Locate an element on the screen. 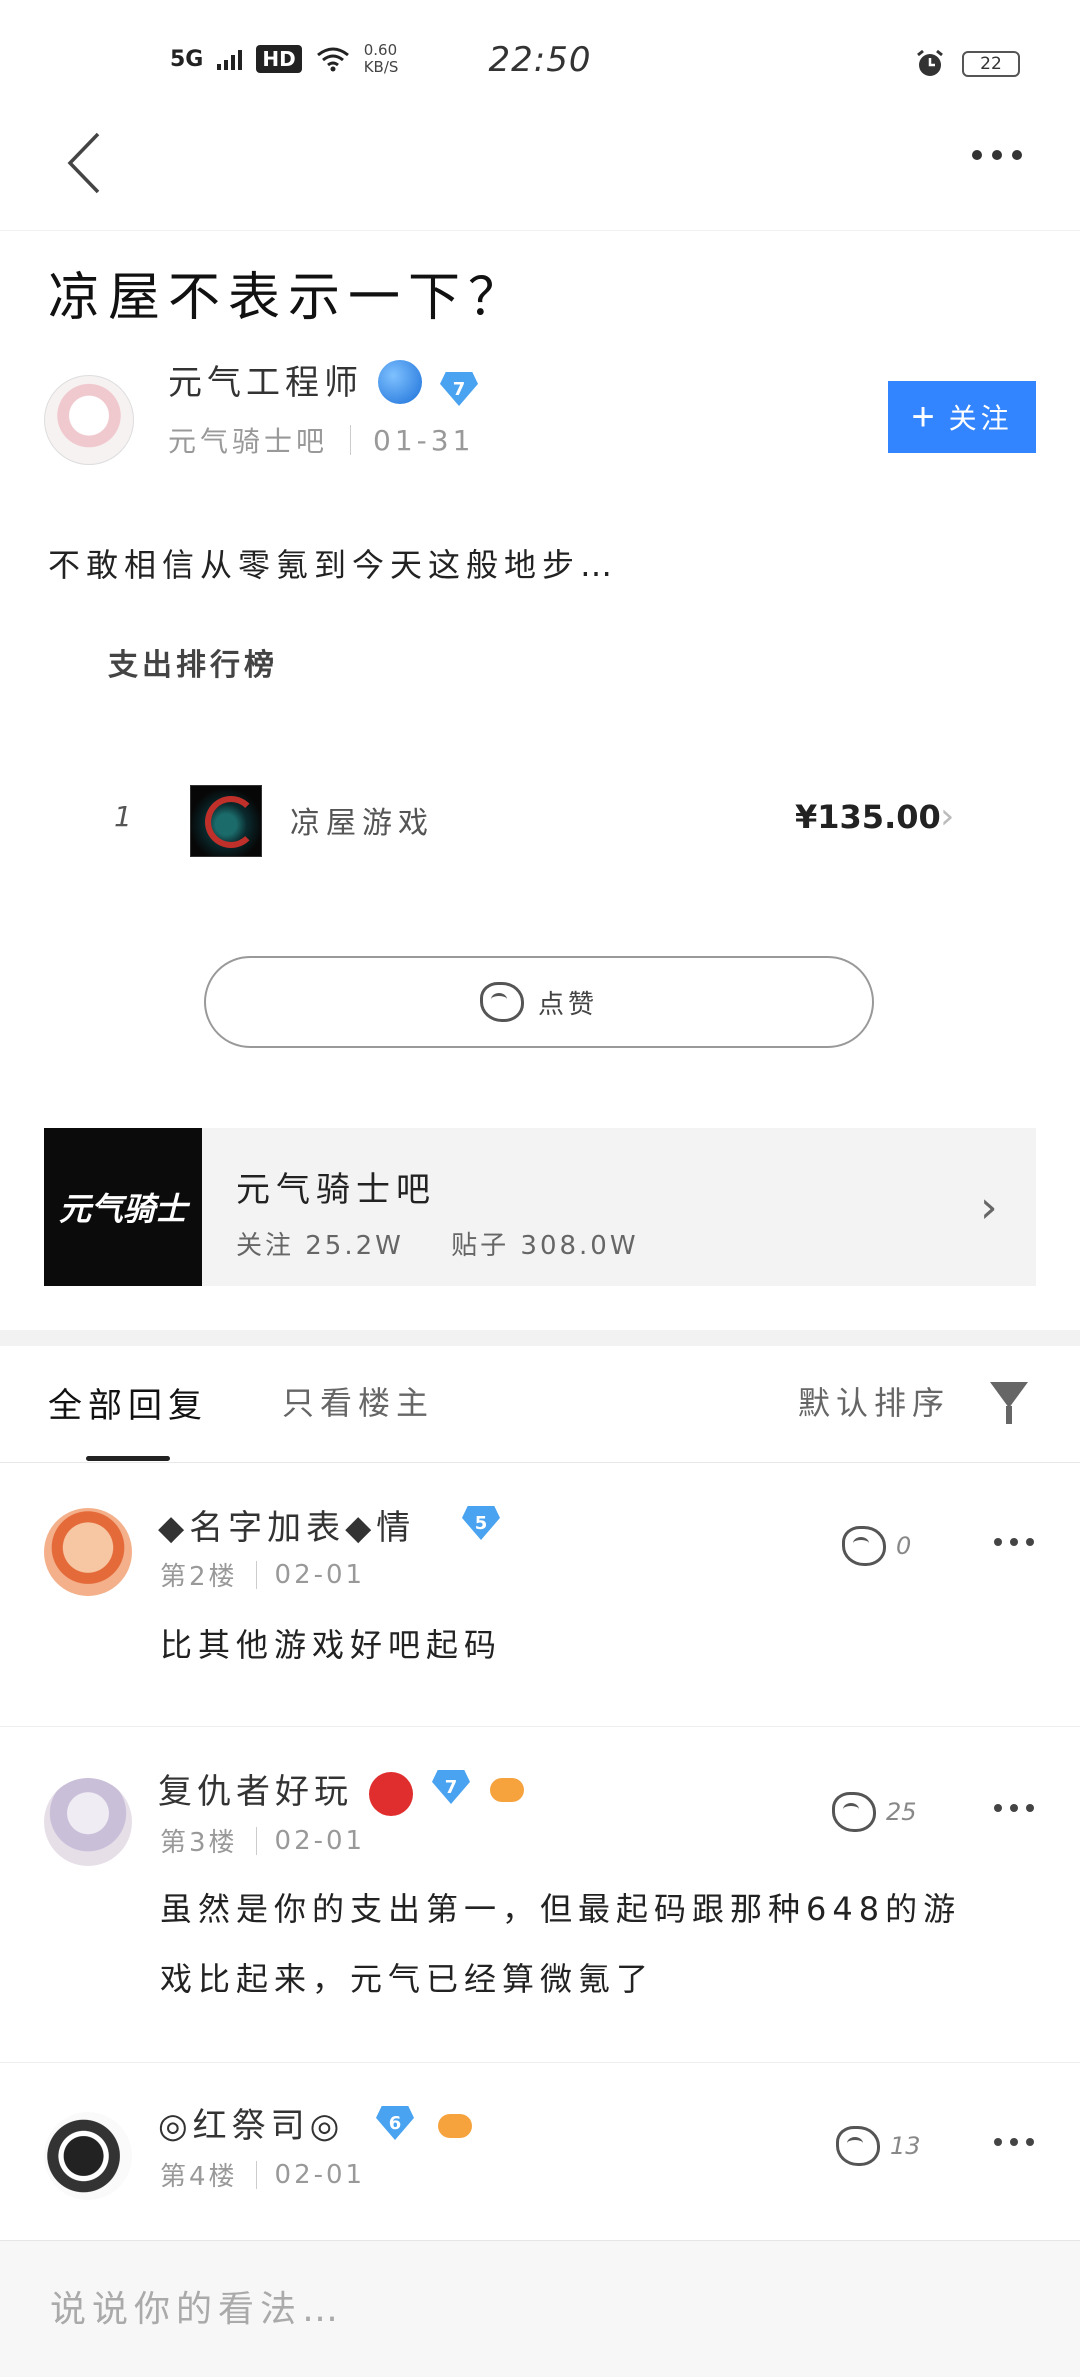 This screenshot has width=1080, height=2377. forum-logo: 元气骑士 is located at coordinates (123, 1207).